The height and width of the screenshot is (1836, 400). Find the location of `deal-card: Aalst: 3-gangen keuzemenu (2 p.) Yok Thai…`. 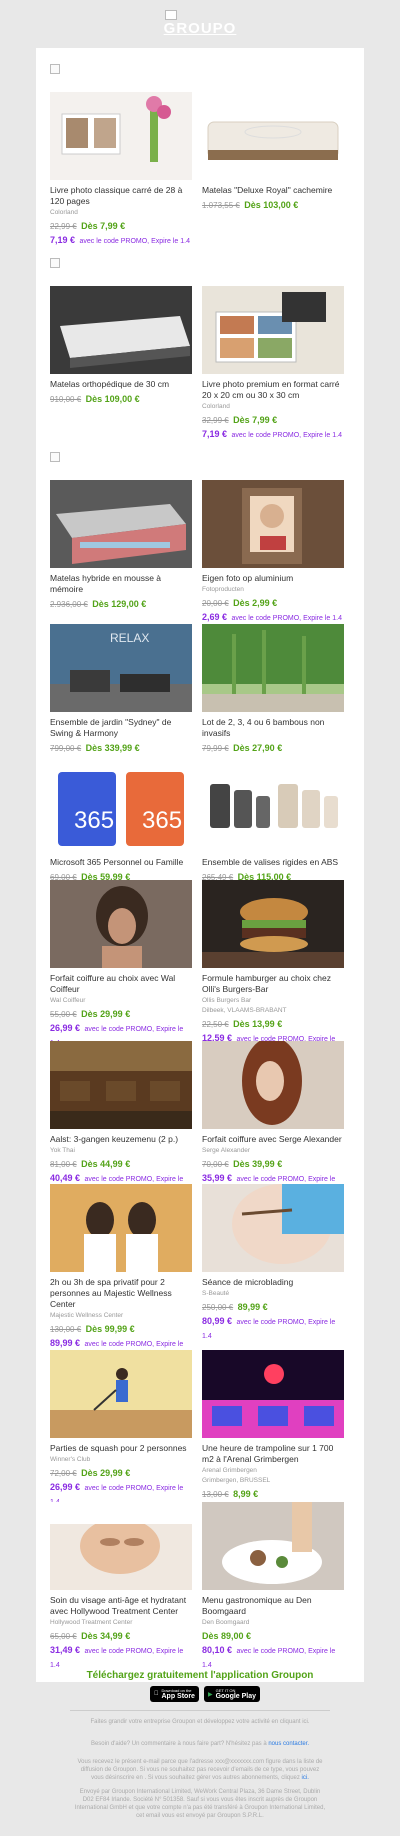

deal-card: Aalst: 3-gangen keuzemenu (2 p.) Yok Thai… is located at coordinates (121, 1120).